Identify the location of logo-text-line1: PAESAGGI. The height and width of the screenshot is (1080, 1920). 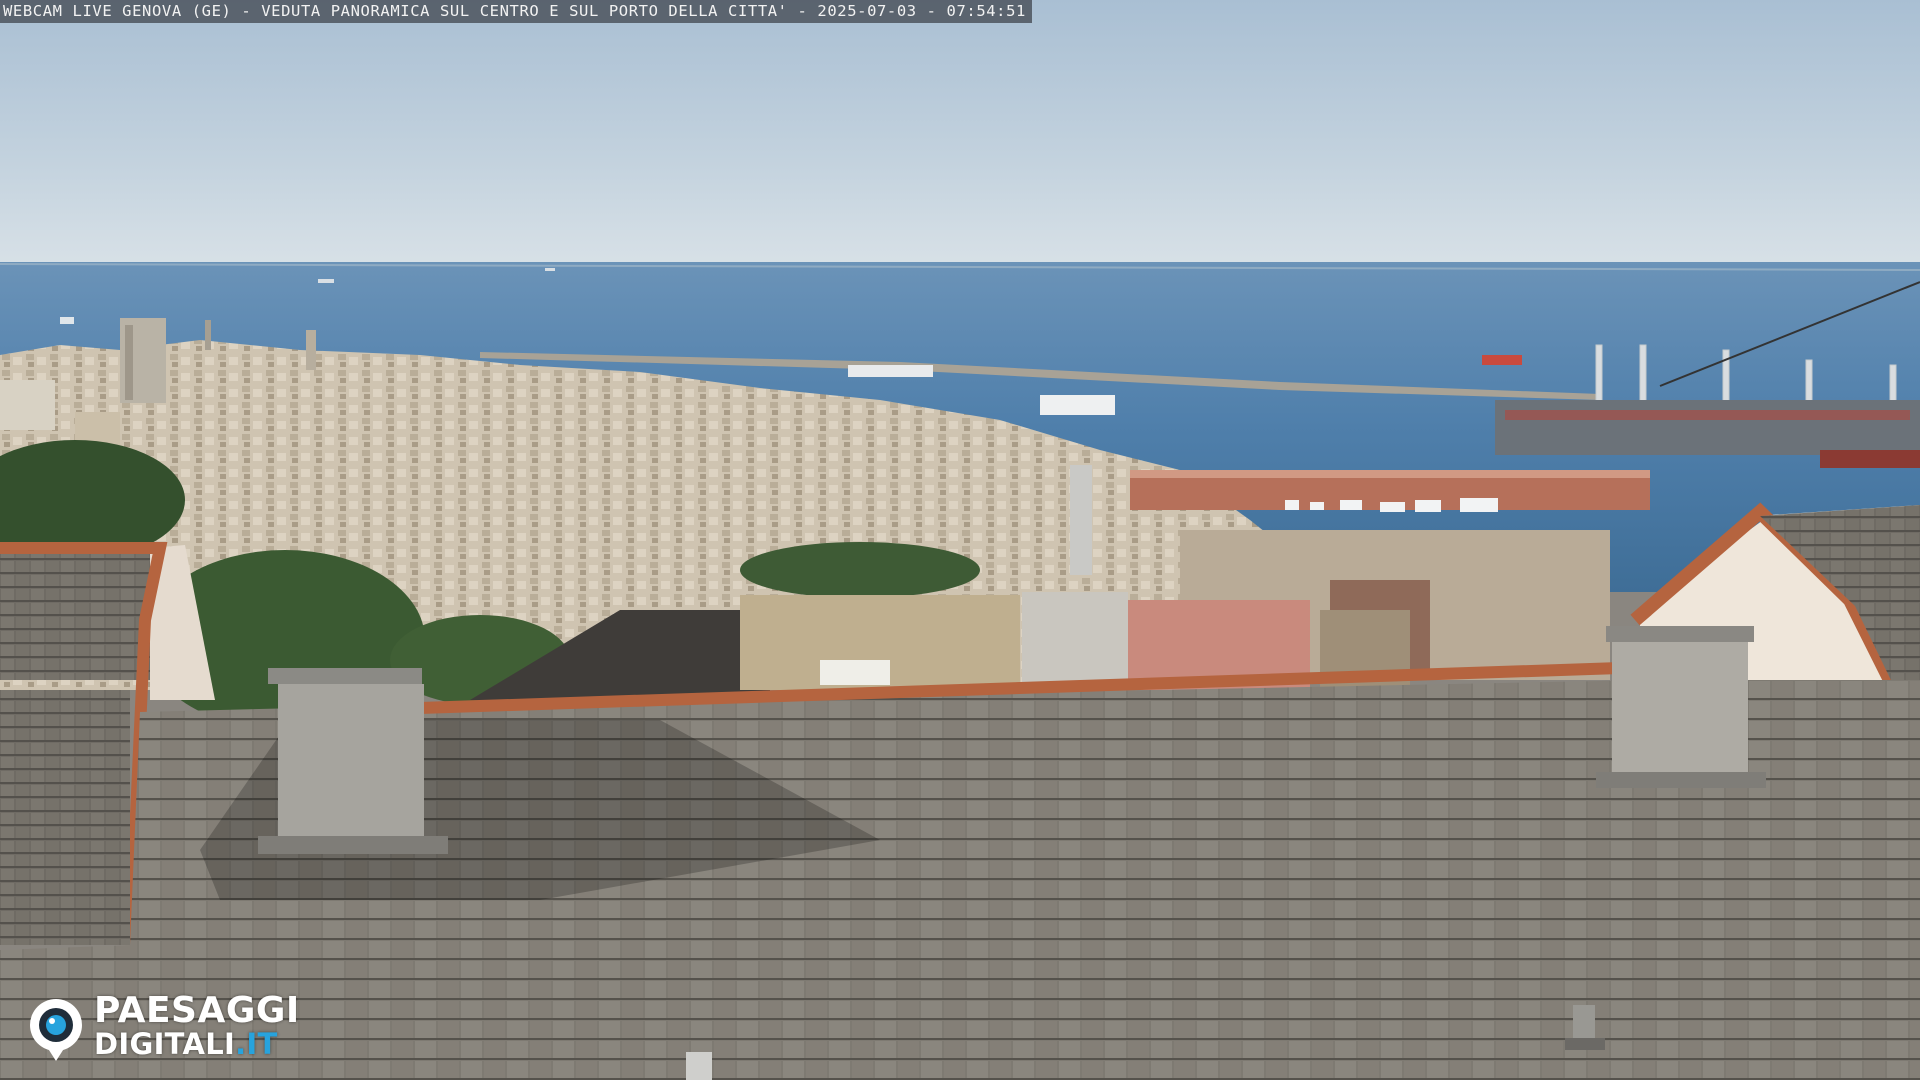
(197, 1010).